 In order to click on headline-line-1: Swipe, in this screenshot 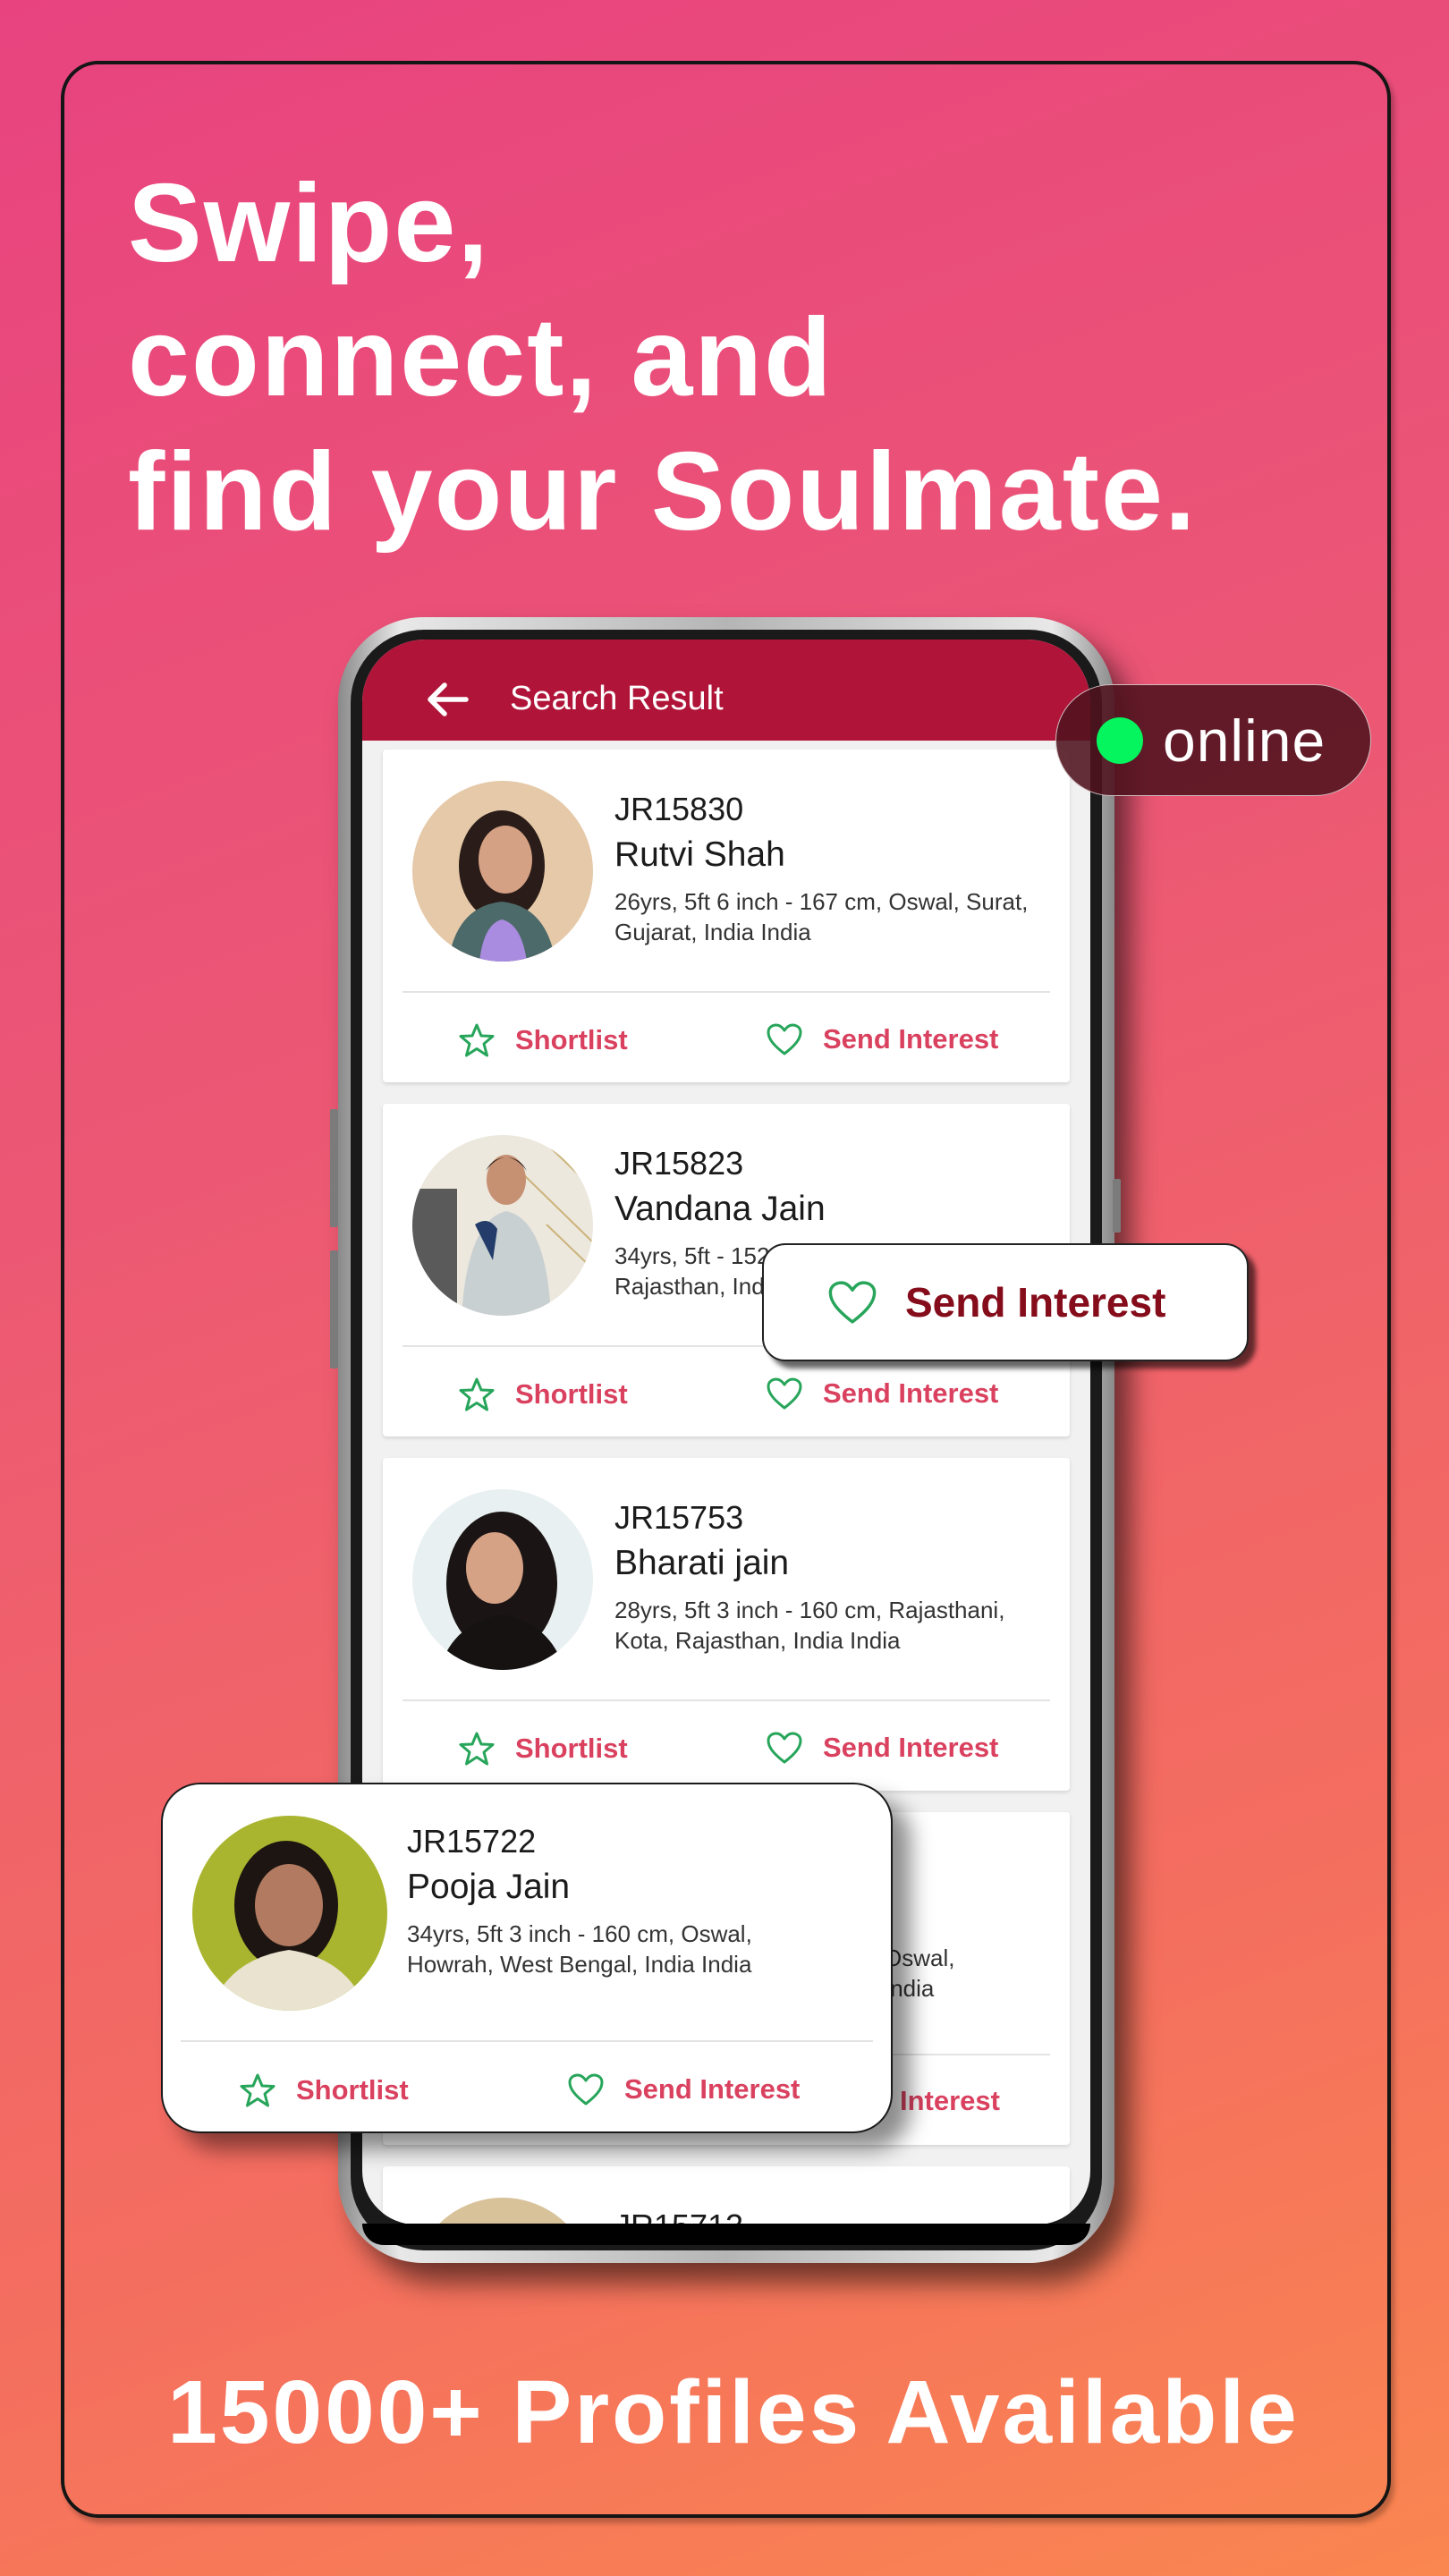, I will do `click(309, 223)`.